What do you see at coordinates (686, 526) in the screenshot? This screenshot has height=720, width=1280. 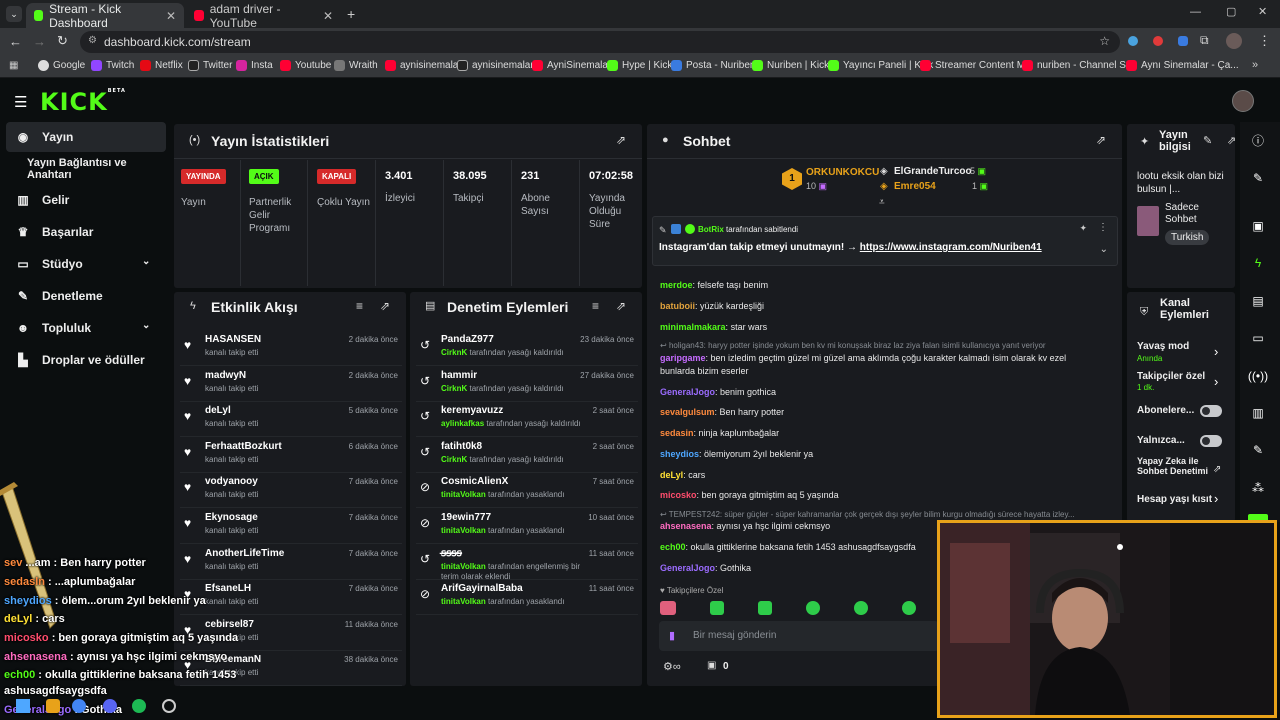 I see `chat-username: ahsenasena` at bounding box center [686, 526].